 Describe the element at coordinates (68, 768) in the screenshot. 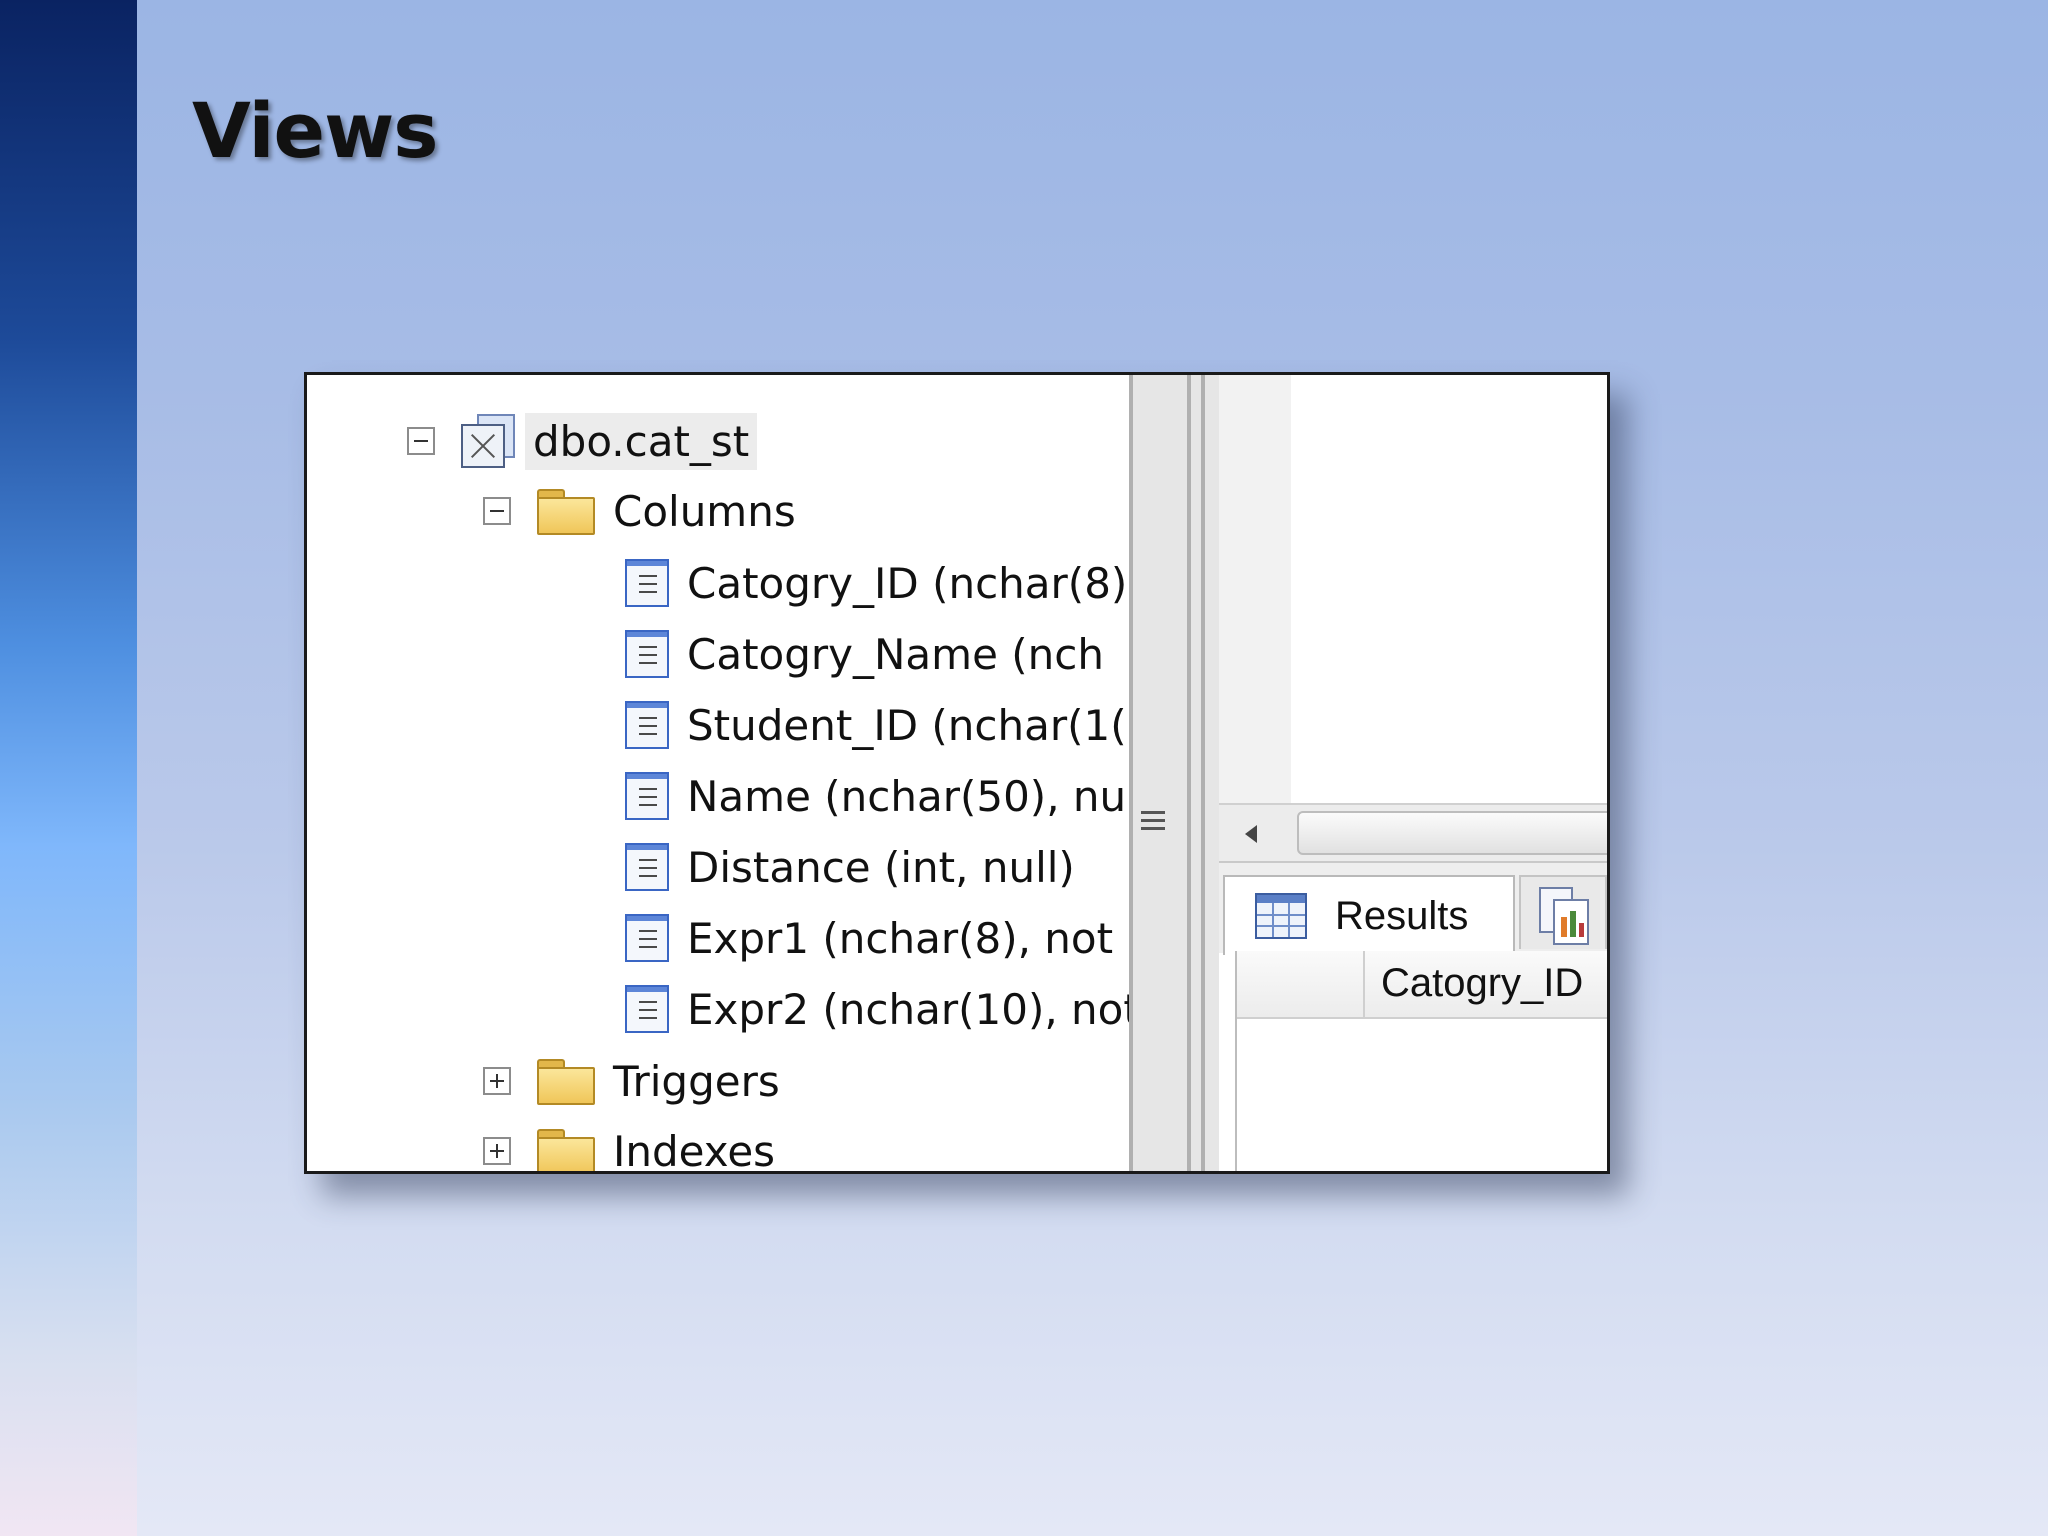

I see `slide-left-accent-bar` at that location.